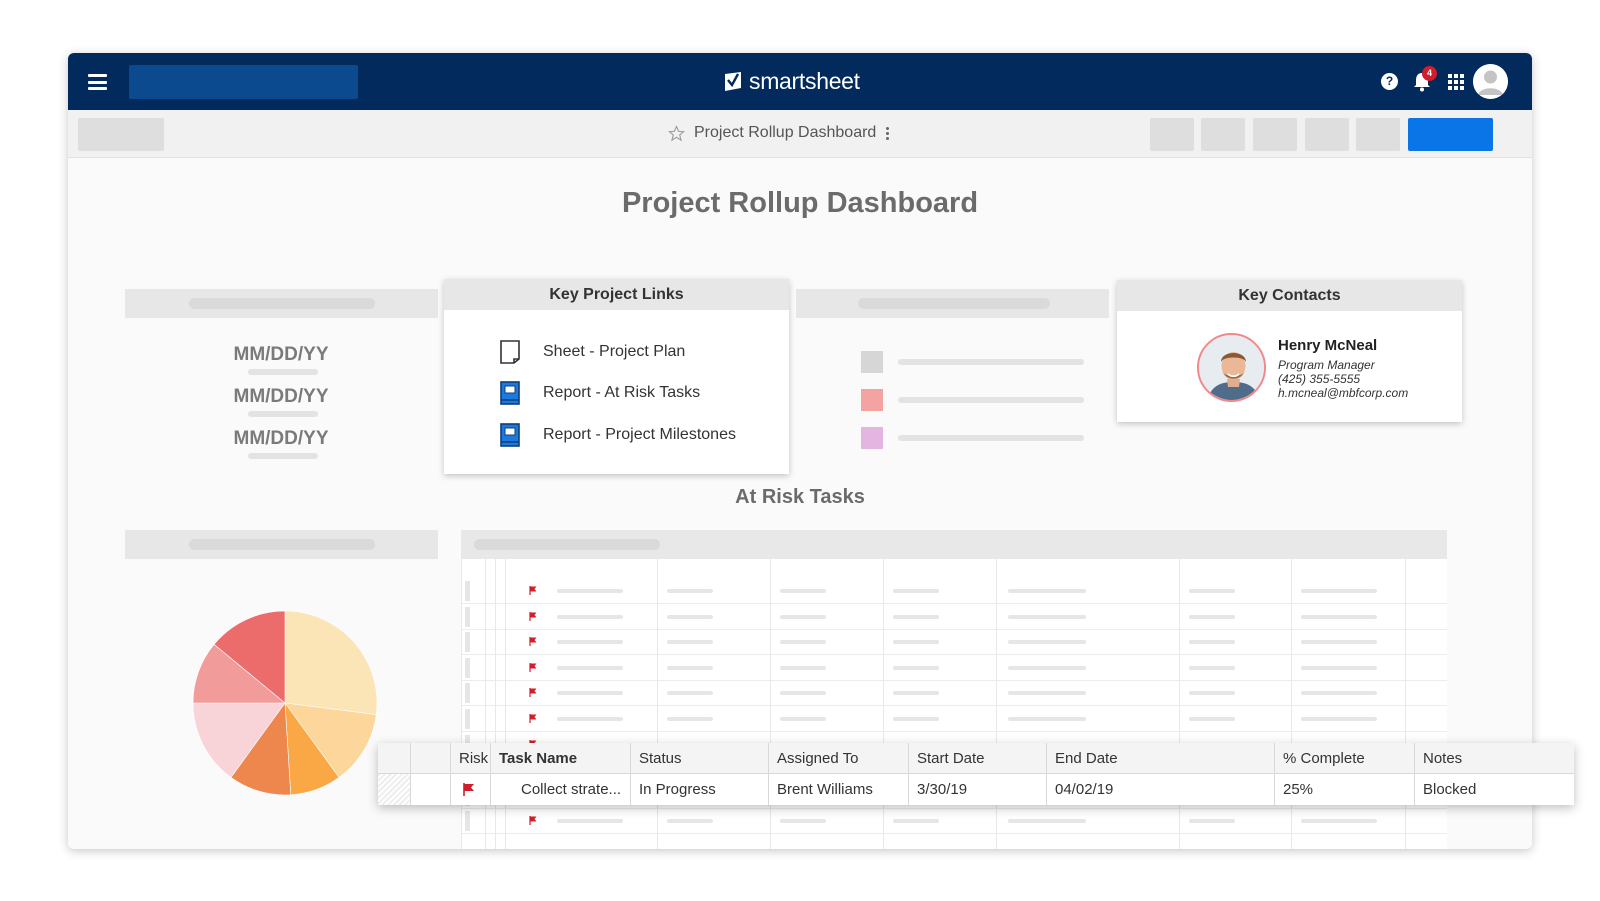 This screenshot has width=1600, height=901. I want to click on notification-count-badge: 4, so click(1429, 73).